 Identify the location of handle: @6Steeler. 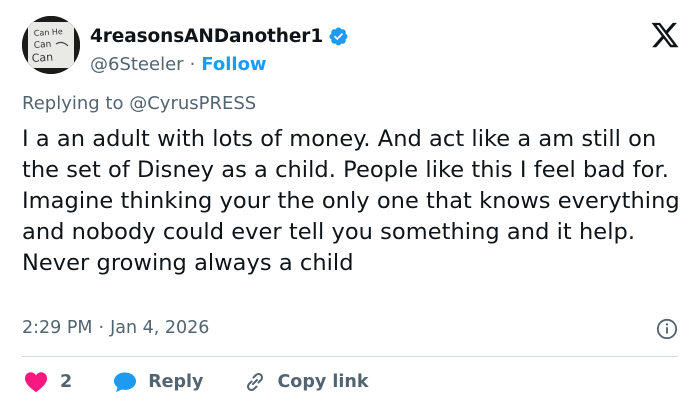
(137, 64).